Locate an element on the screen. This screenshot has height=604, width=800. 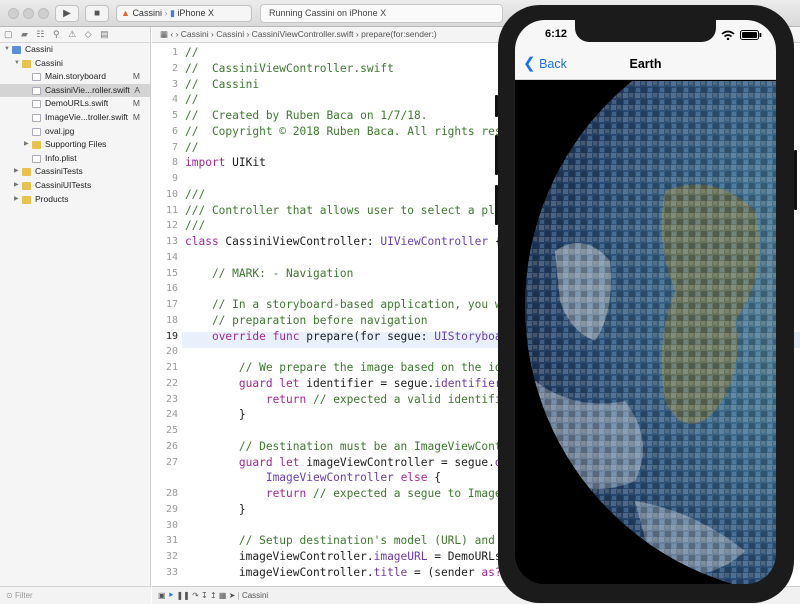
line-number: 4 is located at coordinates (165, 99).